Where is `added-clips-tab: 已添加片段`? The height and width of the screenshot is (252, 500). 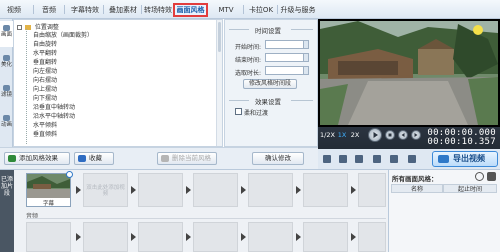 added-clips-tab: 已添加片段 is located at coordinates (7, 211).